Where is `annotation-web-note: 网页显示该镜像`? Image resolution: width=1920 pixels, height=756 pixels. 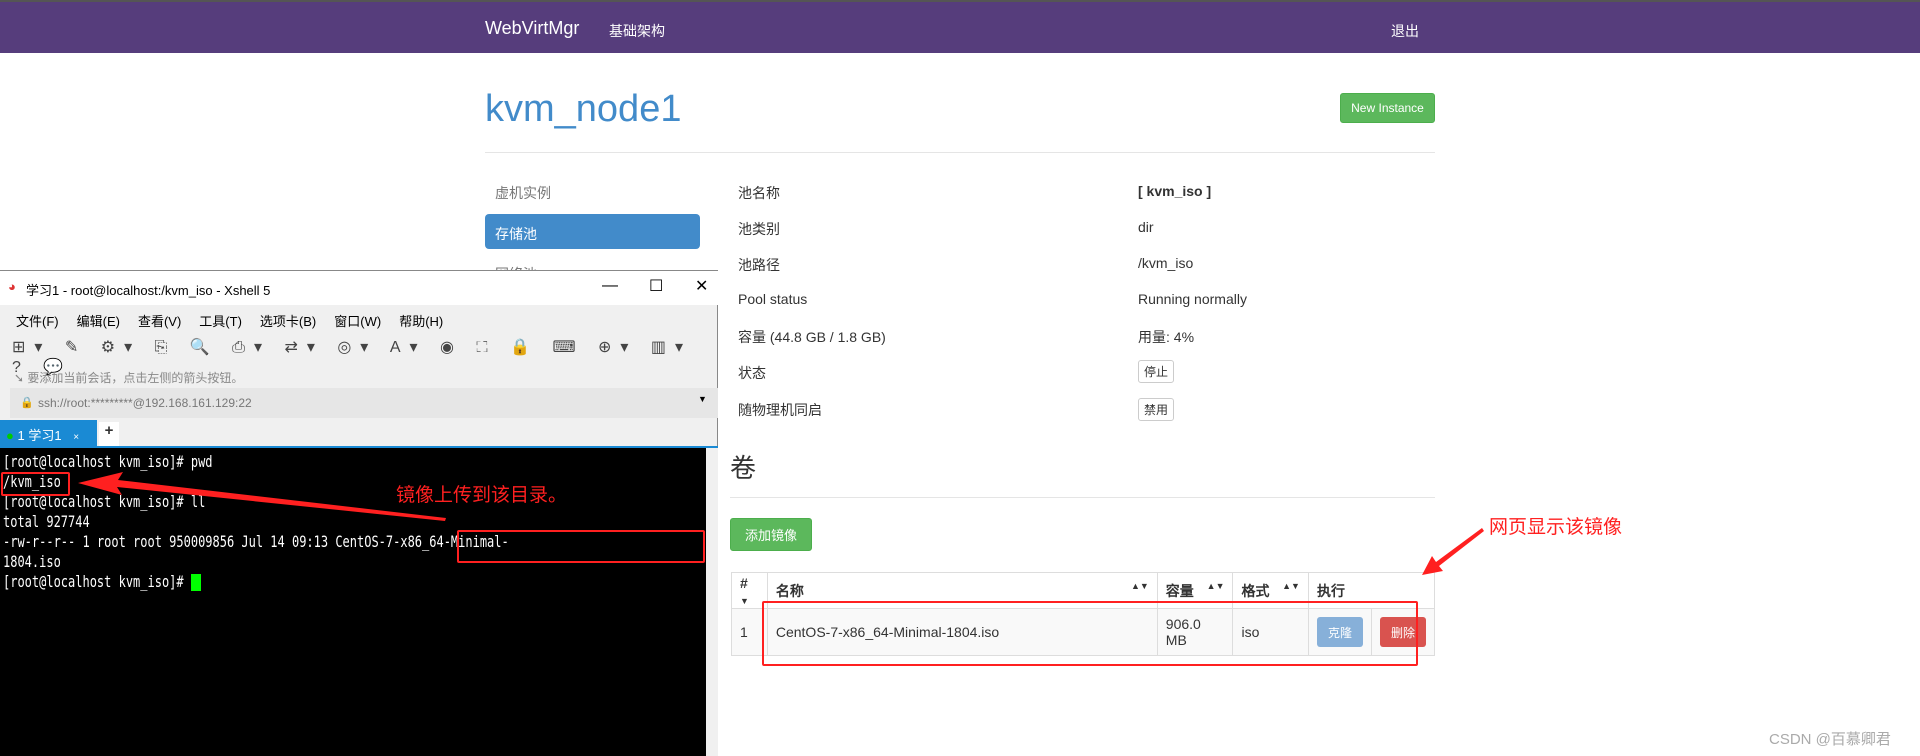 annotation-web-note: 网页显示该镜像 is located at coordinates (1556, 527).